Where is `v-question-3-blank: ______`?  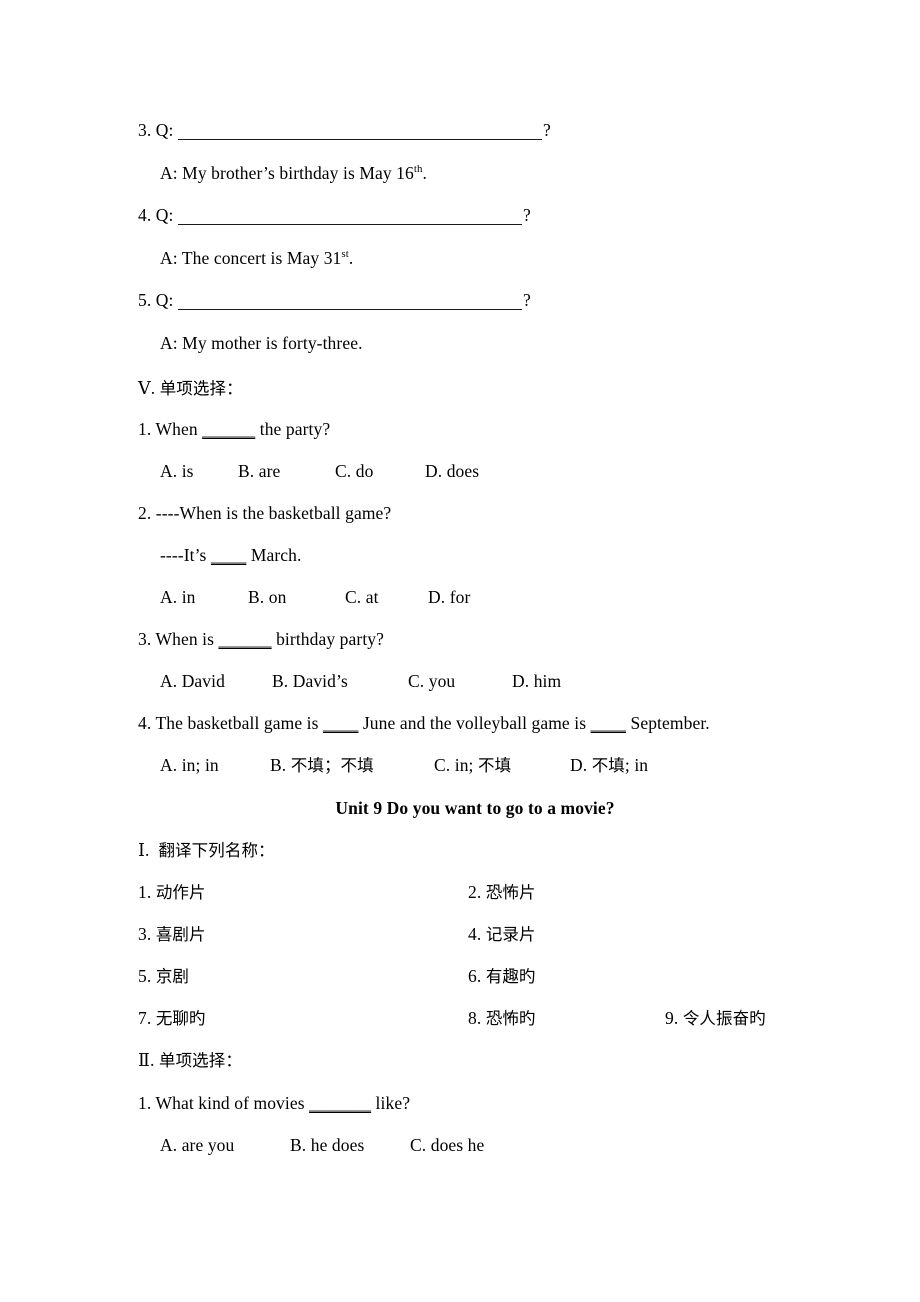 v-question-3-blank: ______ is located at coordinates (245, 639).